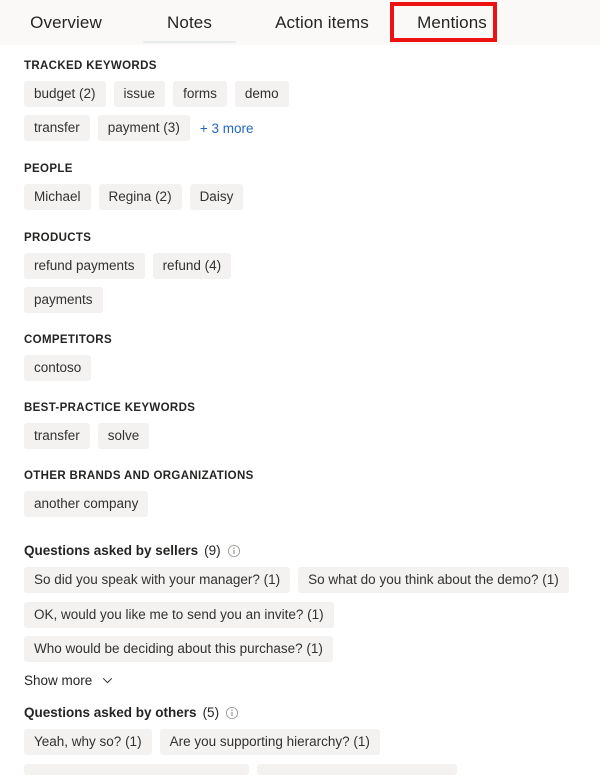 The height and width of the screenshot is (775, 600). I want to click on tab-notes: Notes, so click(189, 22).